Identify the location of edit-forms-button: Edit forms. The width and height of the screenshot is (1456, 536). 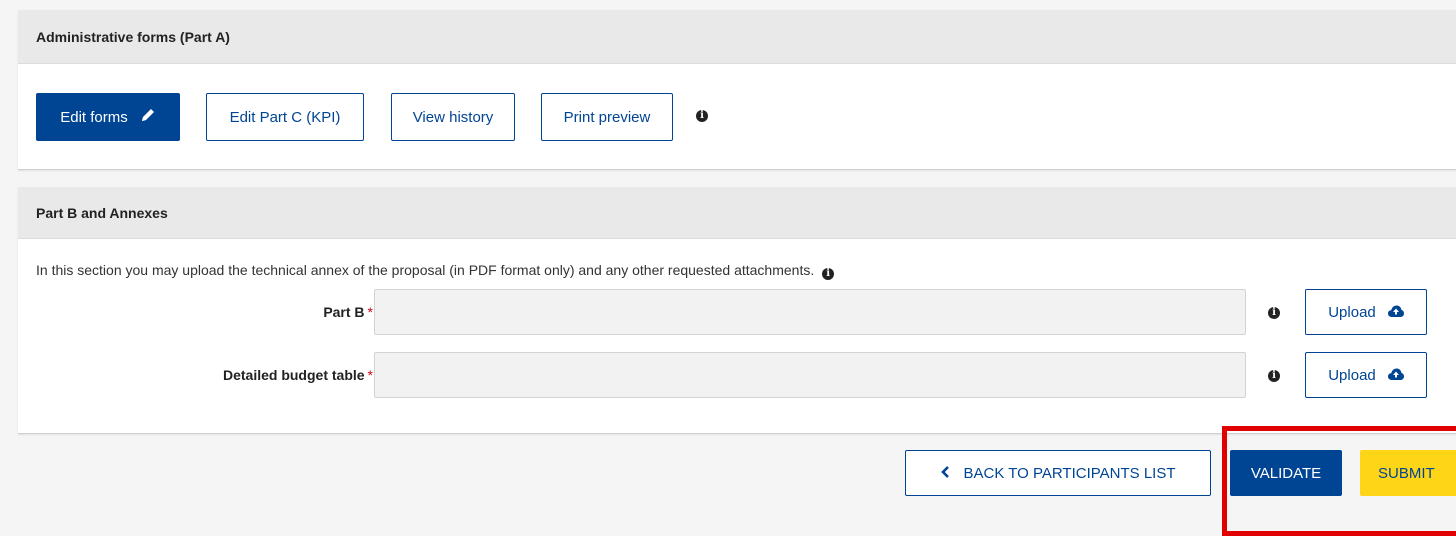
(108, 117).